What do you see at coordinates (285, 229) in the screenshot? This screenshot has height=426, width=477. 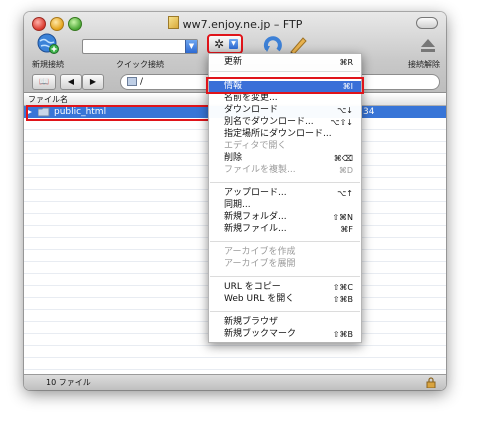 I see `menu-item-new-file: 新規ファイル... ⌘F` at bounding box center [285, 229].